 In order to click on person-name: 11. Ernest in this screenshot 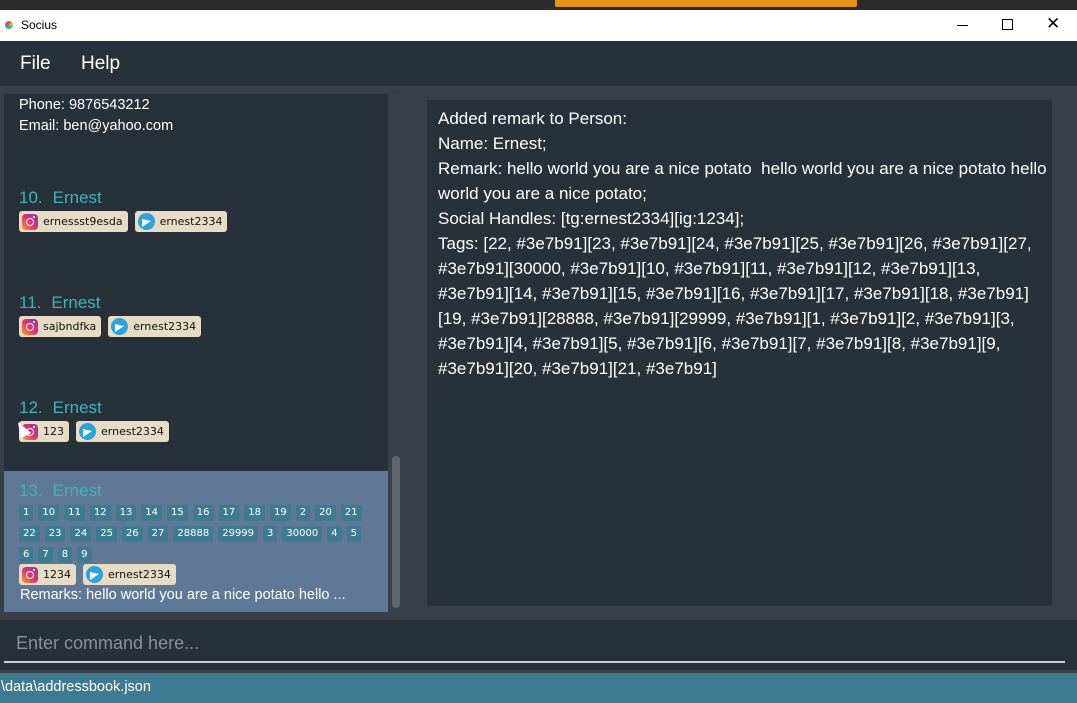, I will do `click(60, 303)`.